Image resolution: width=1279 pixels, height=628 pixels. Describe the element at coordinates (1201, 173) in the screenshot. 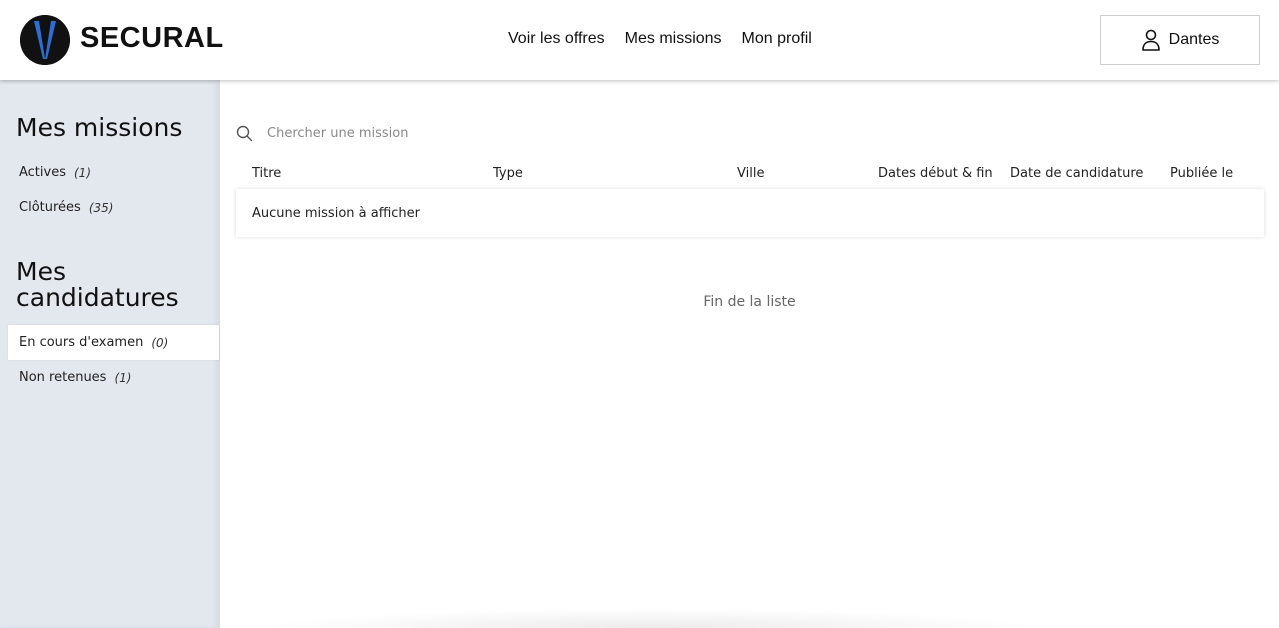

I see `column-header-publiee-le: Publiée le` at that location.